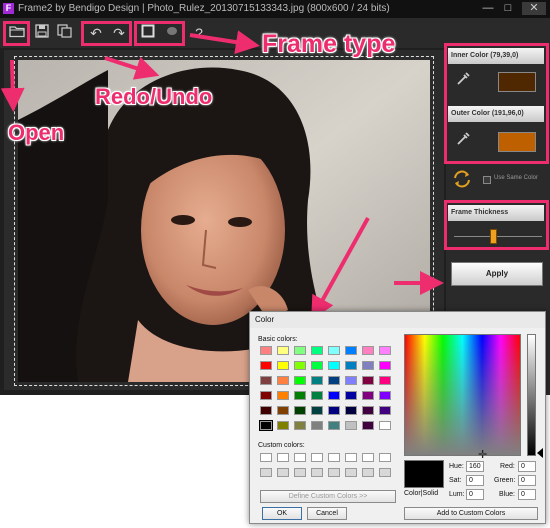 Image resolution: width=550 pixels, height=528 pixels. Describe the element at coordinates (507, 494) in the screenshot. I see `blue-label: Blue:` at that location.